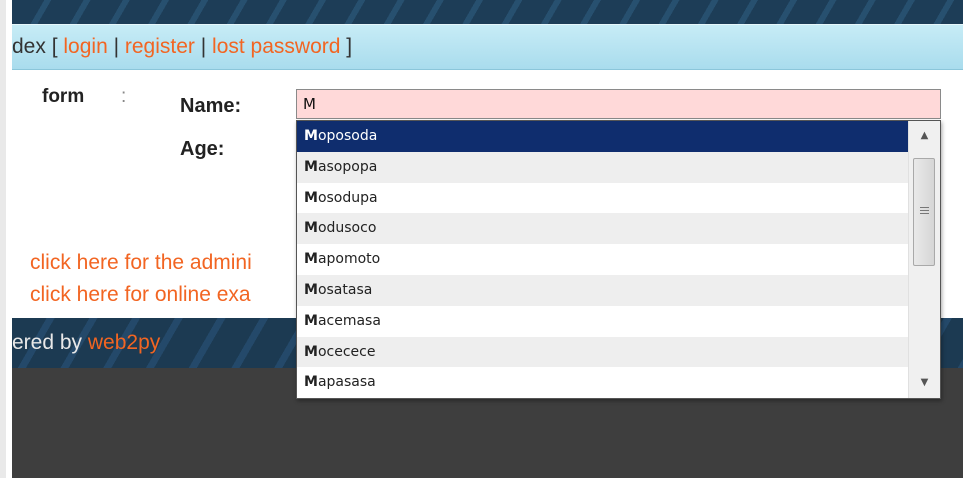 The image size is (963, 478). Describe the element at coordinates (347, 197) in the screenshot. I see `option-rest-text: osodupa` at that location.